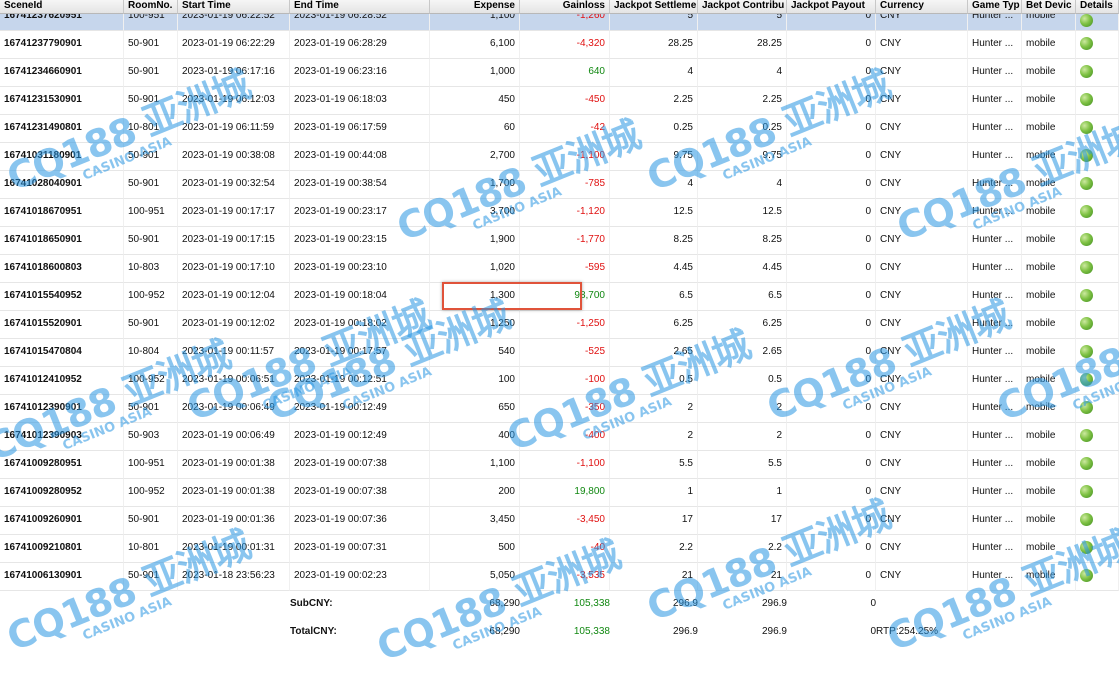  I want to click on cell-start-time: 2023-01-19 00:38:08, so click(234, 157).